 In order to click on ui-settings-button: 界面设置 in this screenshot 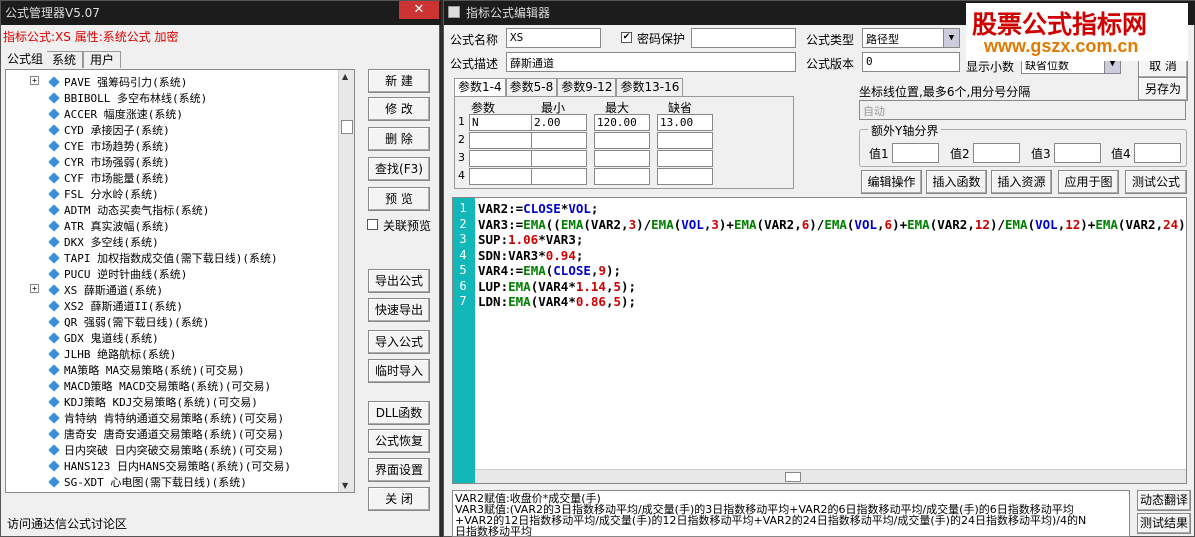, I will do `click(399, 470)`.